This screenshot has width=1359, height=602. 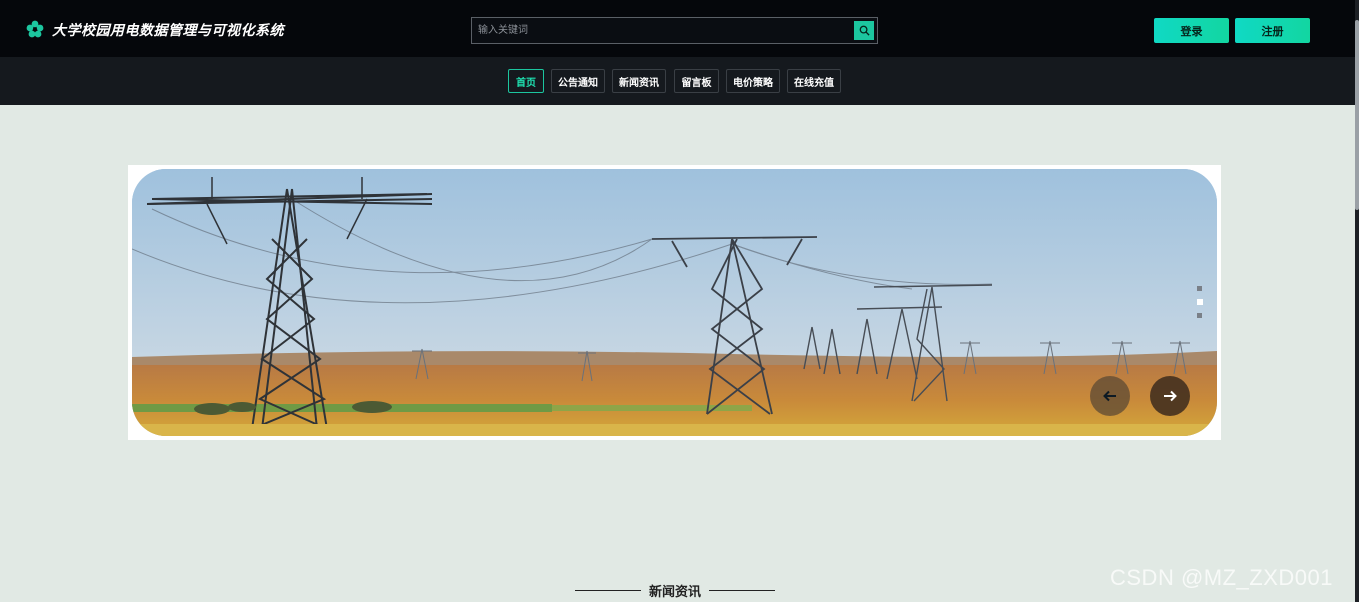 I want to click on search-icon, so click(x=864, y=30).